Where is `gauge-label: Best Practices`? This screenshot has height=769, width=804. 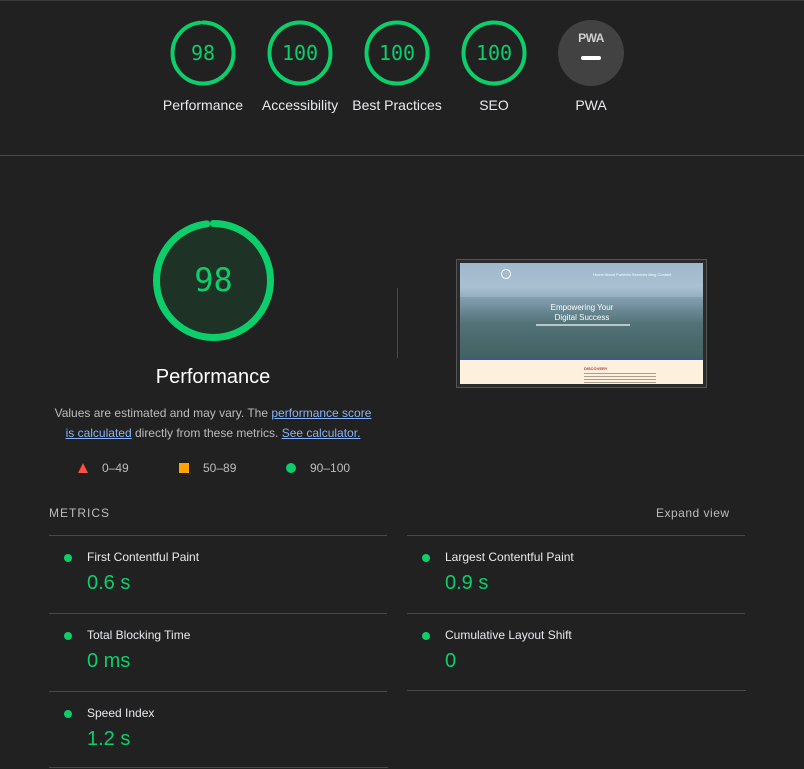
gauge-label: Best Practices is located at coordinates (397, 105).